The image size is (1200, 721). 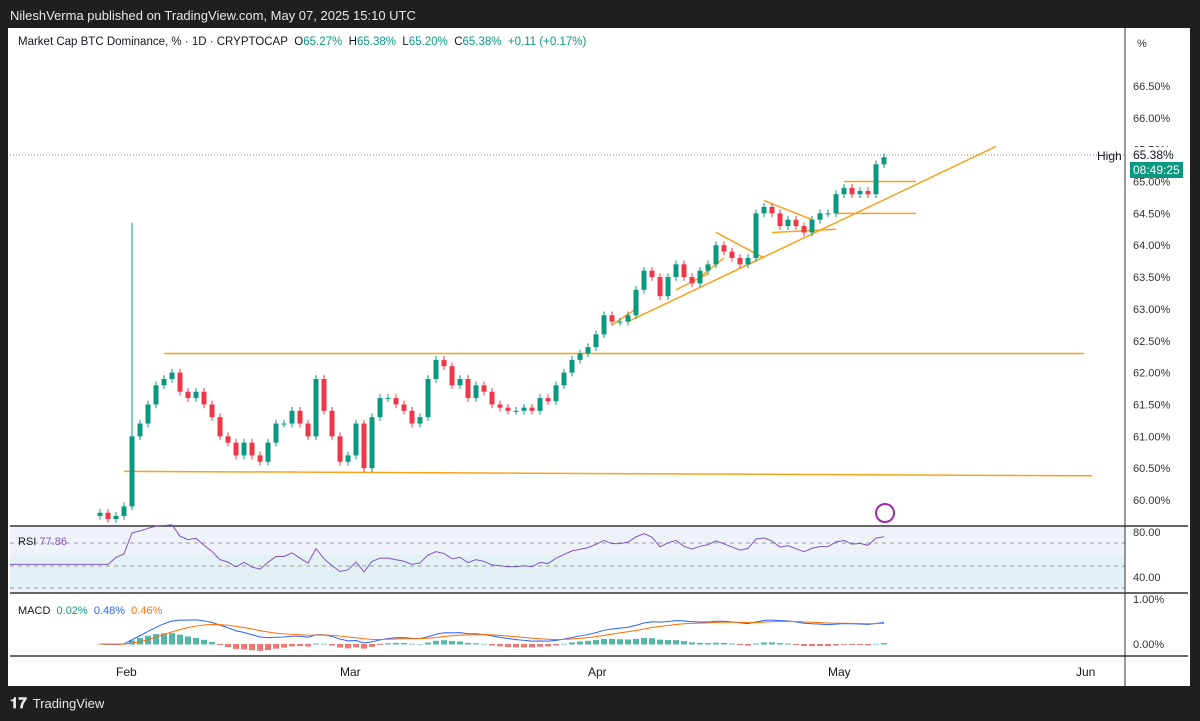 What do you see at coordinates (1148, 600) in the screenshot?
I see `macd-tick: 1.00%` at bounding box center [1148, 600].